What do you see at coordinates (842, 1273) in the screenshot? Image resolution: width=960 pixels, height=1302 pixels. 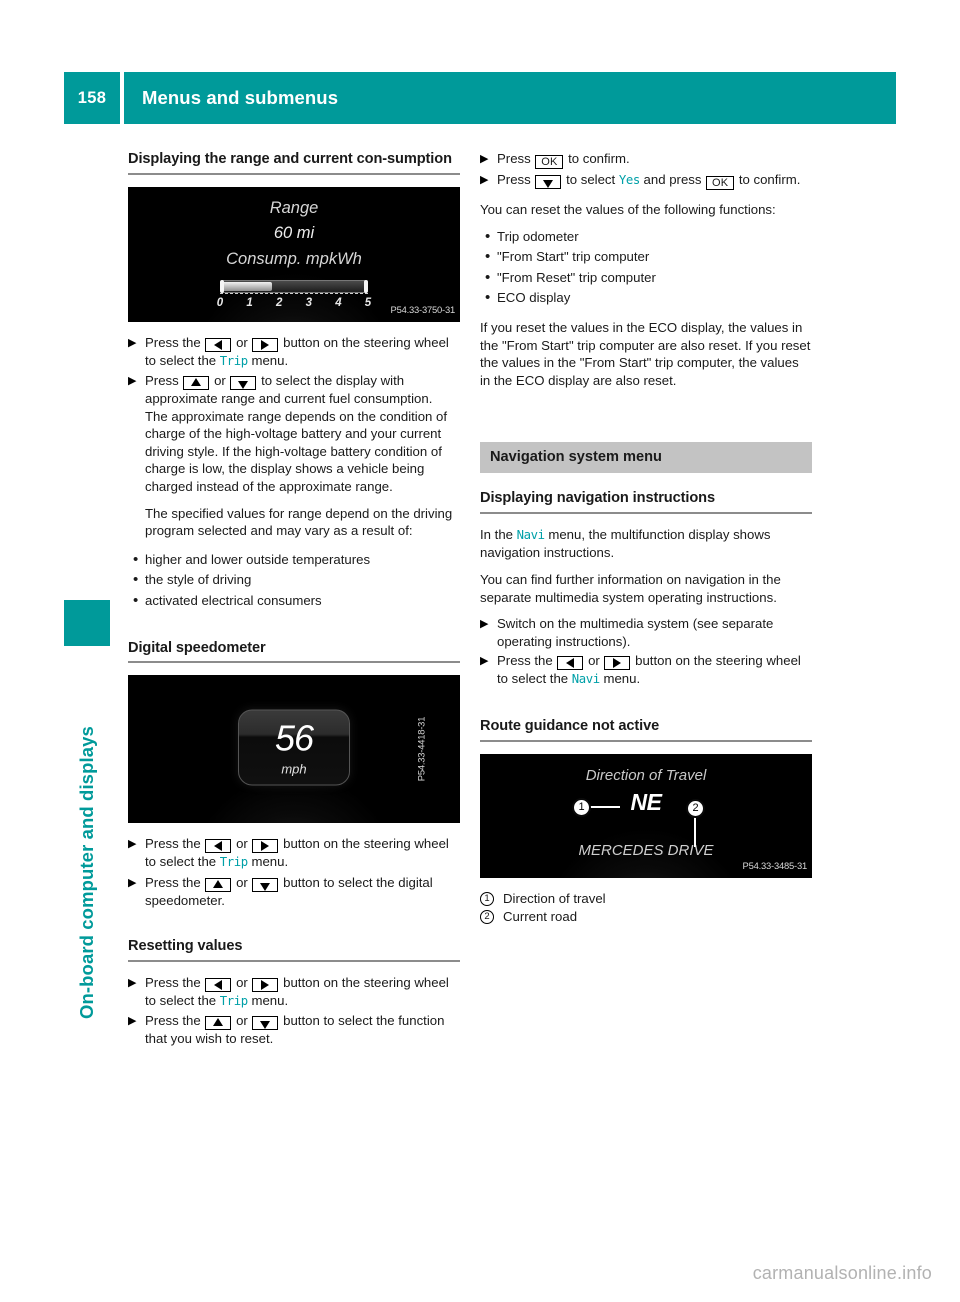 I see `watermark: carmanualsonline.info` at bounding box center [842, 1273].